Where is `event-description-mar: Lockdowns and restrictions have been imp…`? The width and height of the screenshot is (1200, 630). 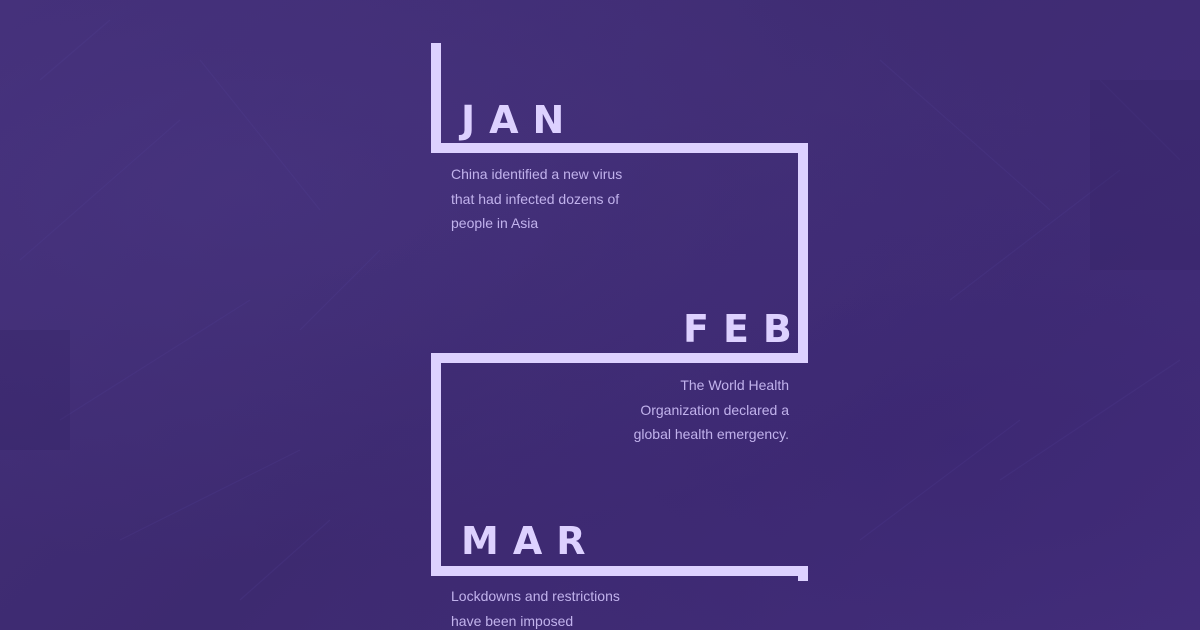 event-description-mar: Lockdowns and restrictions have been imp… is located at coordinates (537, 607).